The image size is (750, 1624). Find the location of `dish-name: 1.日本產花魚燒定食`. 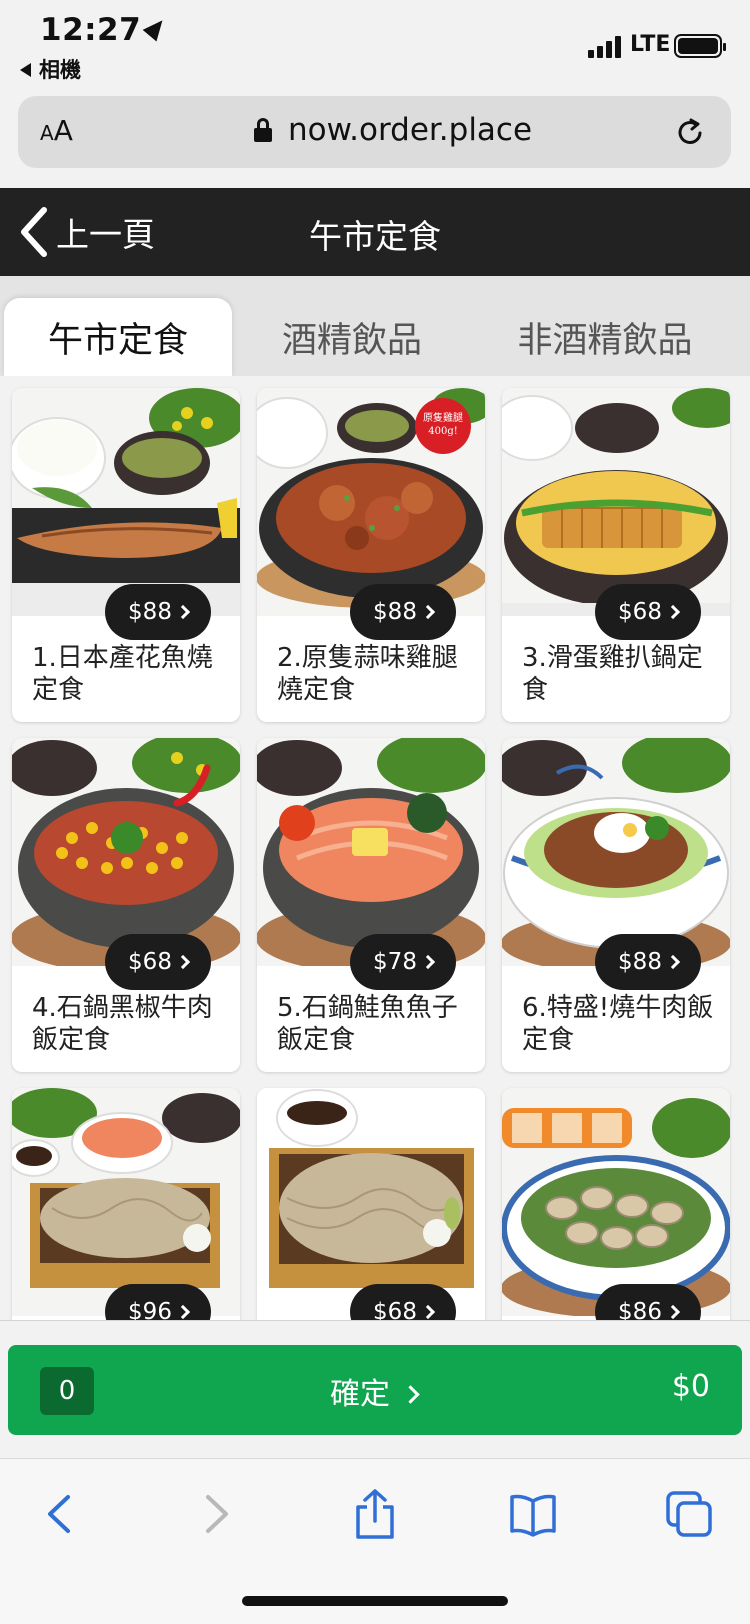

dish-name: 1.日本產花魚燒定食 is located at coordinates (122, 674).